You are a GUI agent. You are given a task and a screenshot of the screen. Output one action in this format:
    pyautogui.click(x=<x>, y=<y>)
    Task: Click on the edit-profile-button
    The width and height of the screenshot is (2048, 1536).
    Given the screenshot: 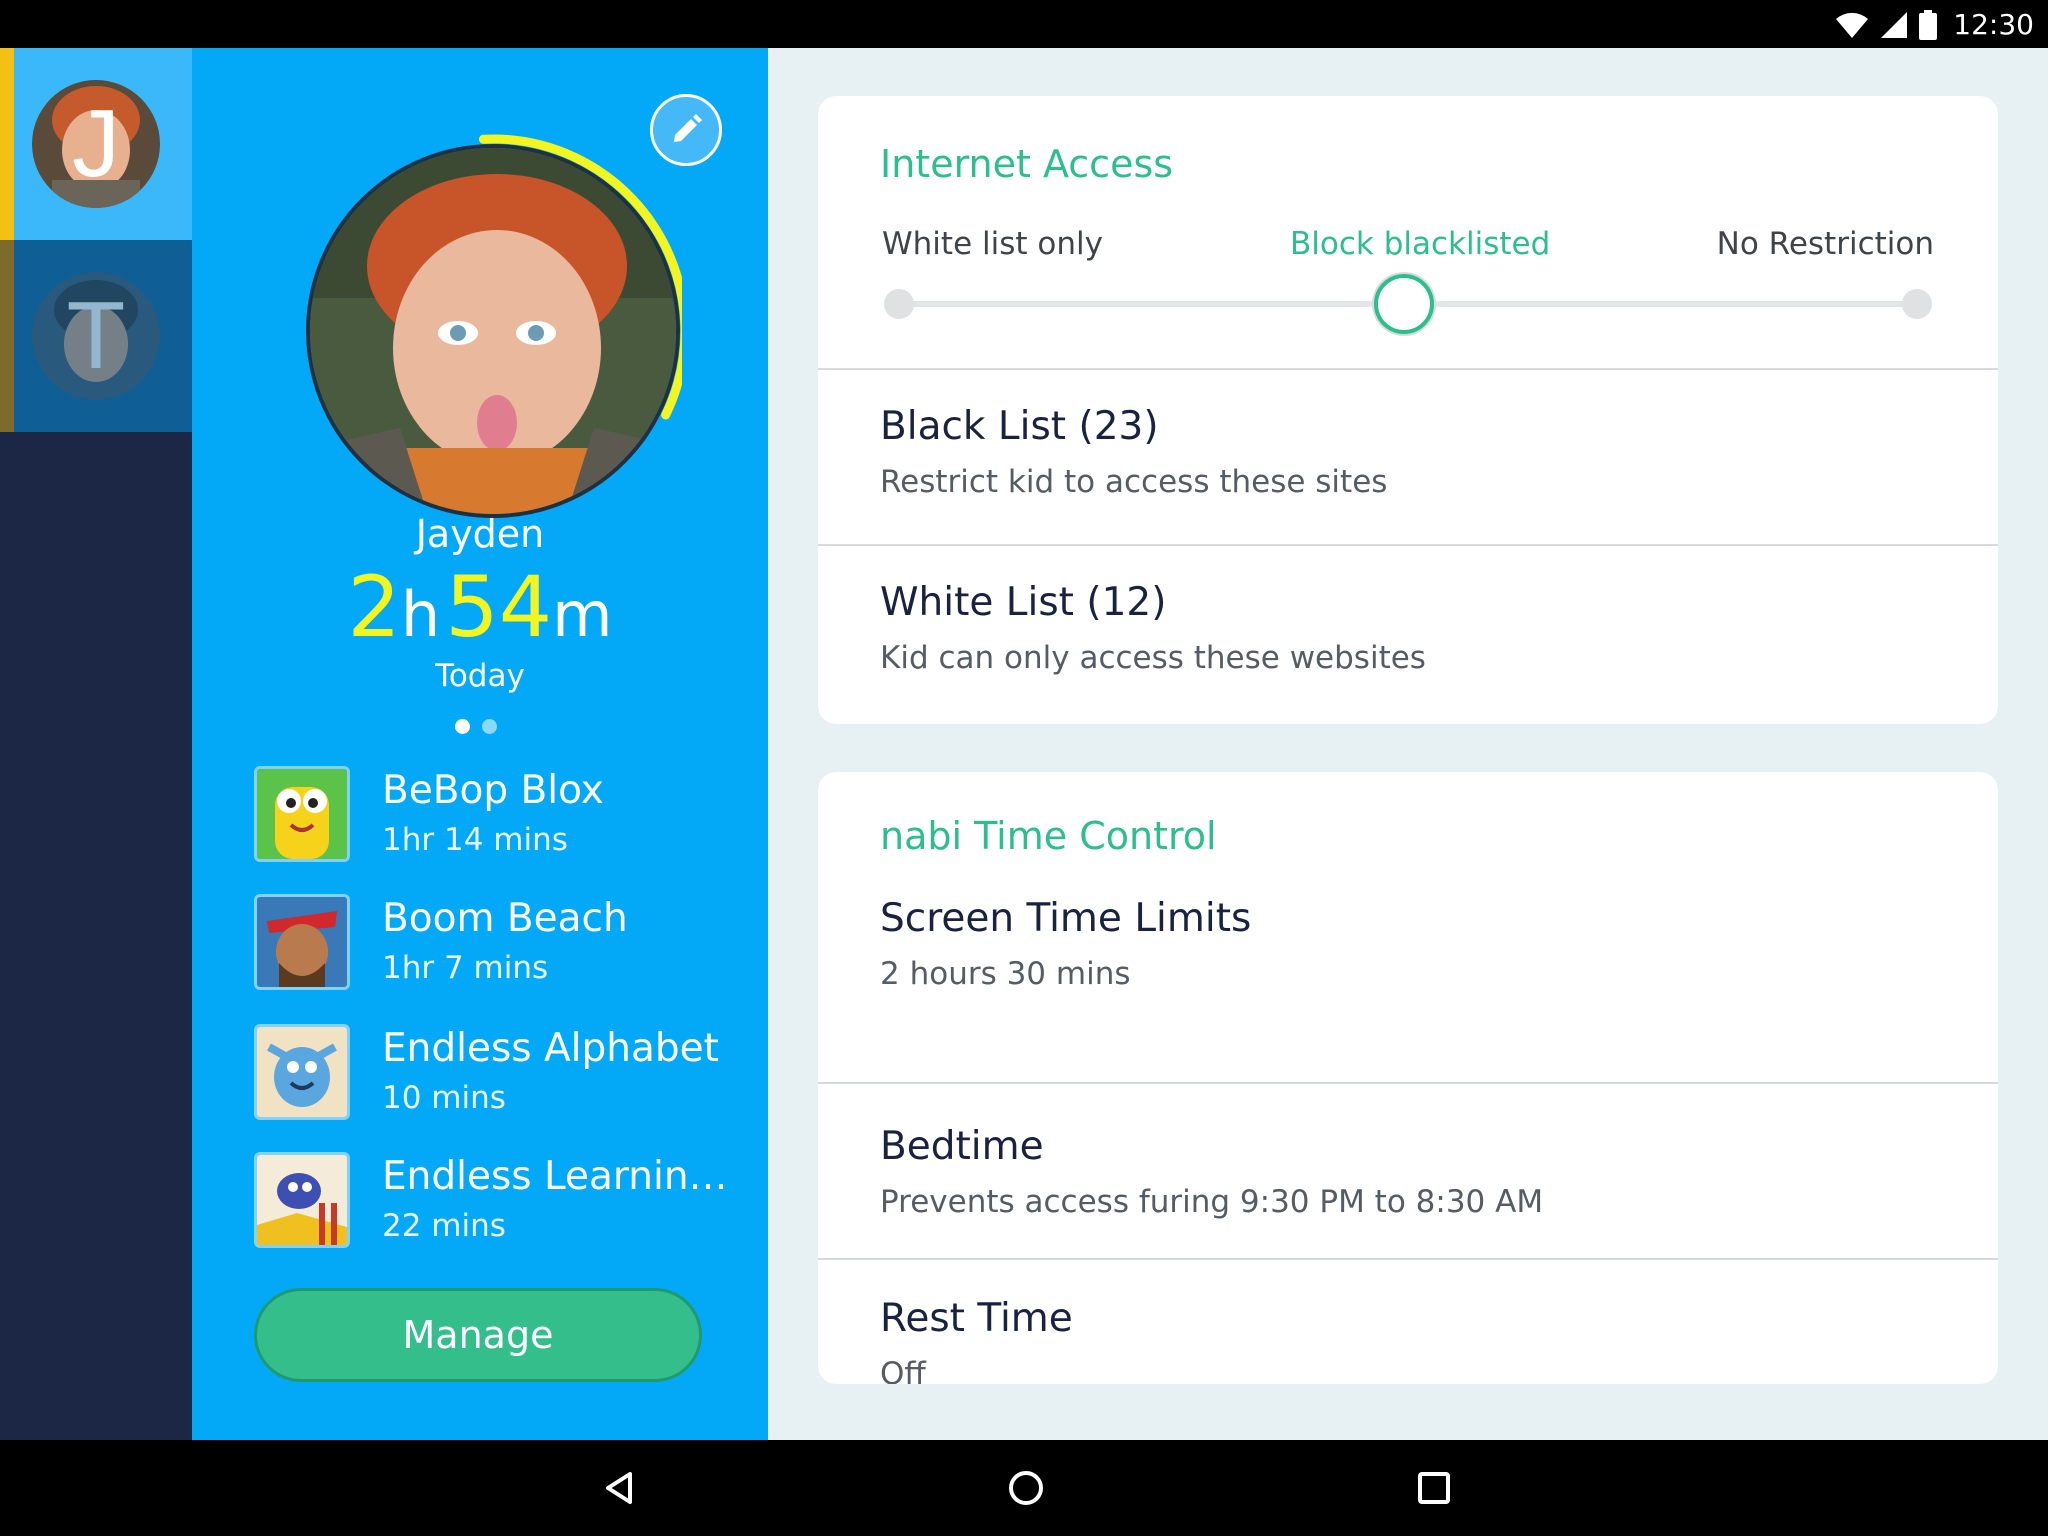 What is the action you would take?
    pyautogui.click(x=686, y=130)
    